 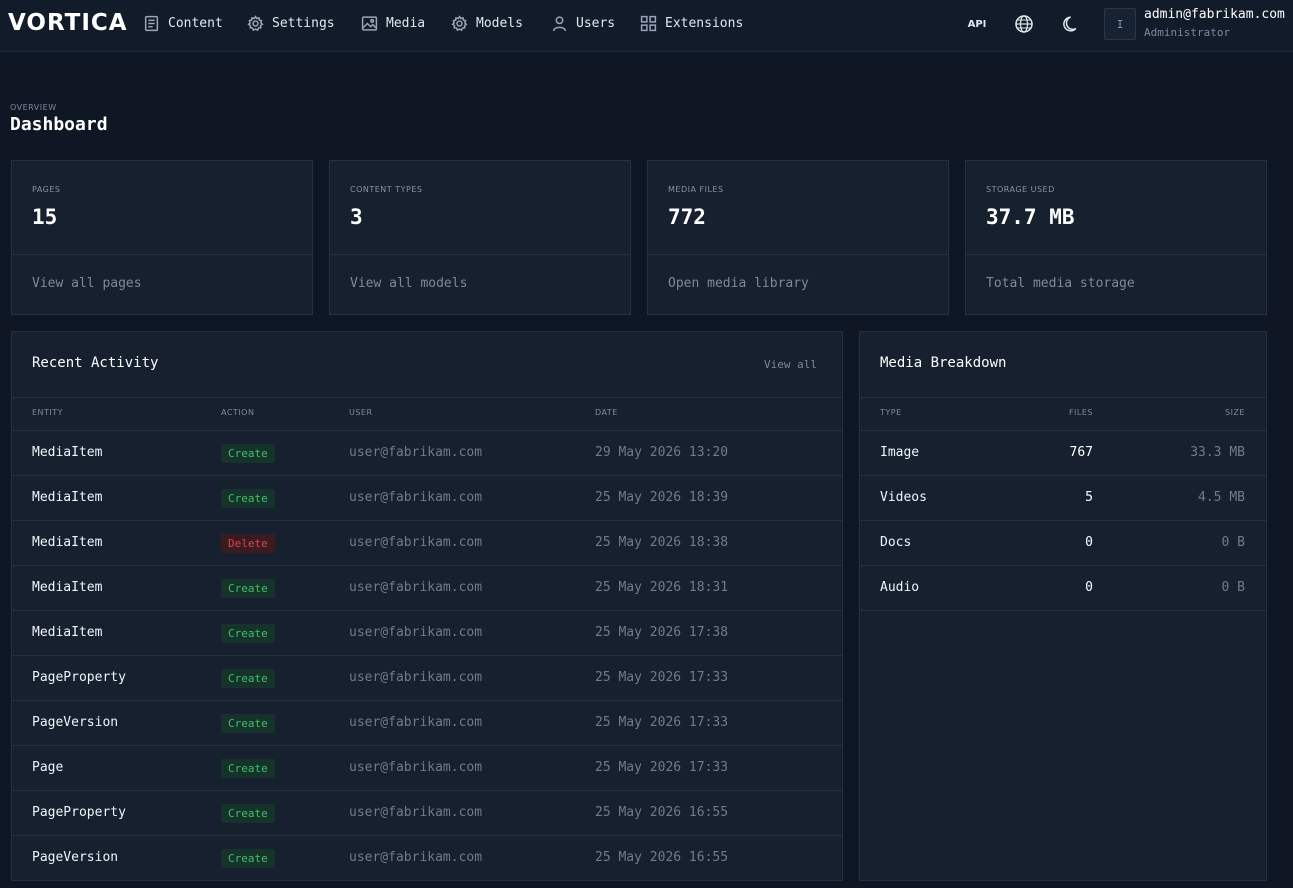 I want to click on open-media-library-link: Open media library, so click(x=738, y=283).